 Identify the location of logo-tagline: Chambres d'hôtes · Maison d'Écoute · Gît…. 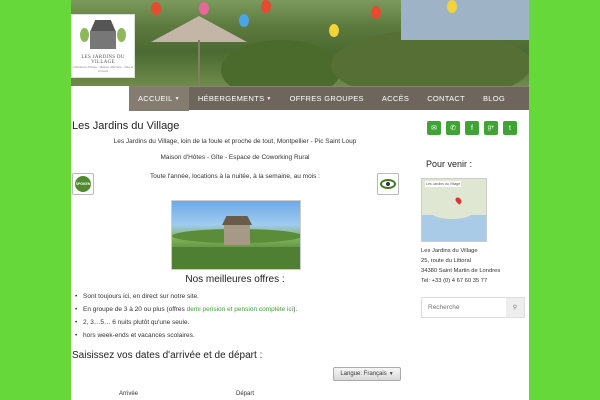
(103, 69).